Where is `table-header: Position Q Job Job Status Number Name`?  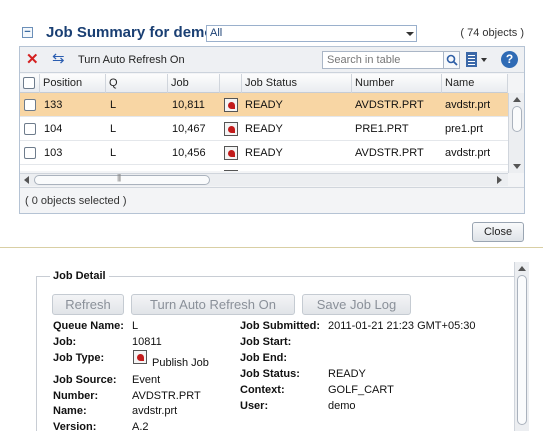 table-header: Position Q Job Job Status Number Name is located at coordinates (264, 83).